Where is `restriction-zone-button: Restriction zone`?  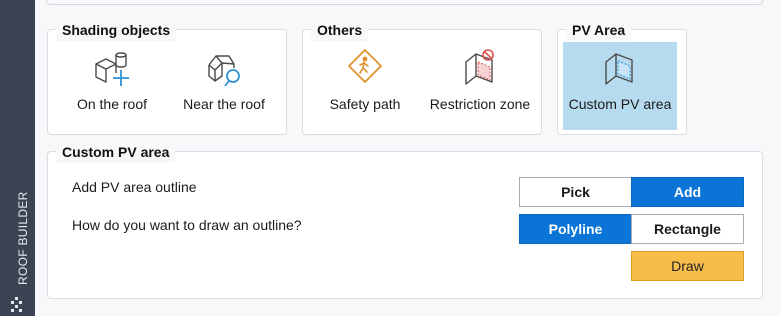 restriction-zone-button: Restriction zone is located at coordinates (480, 80).